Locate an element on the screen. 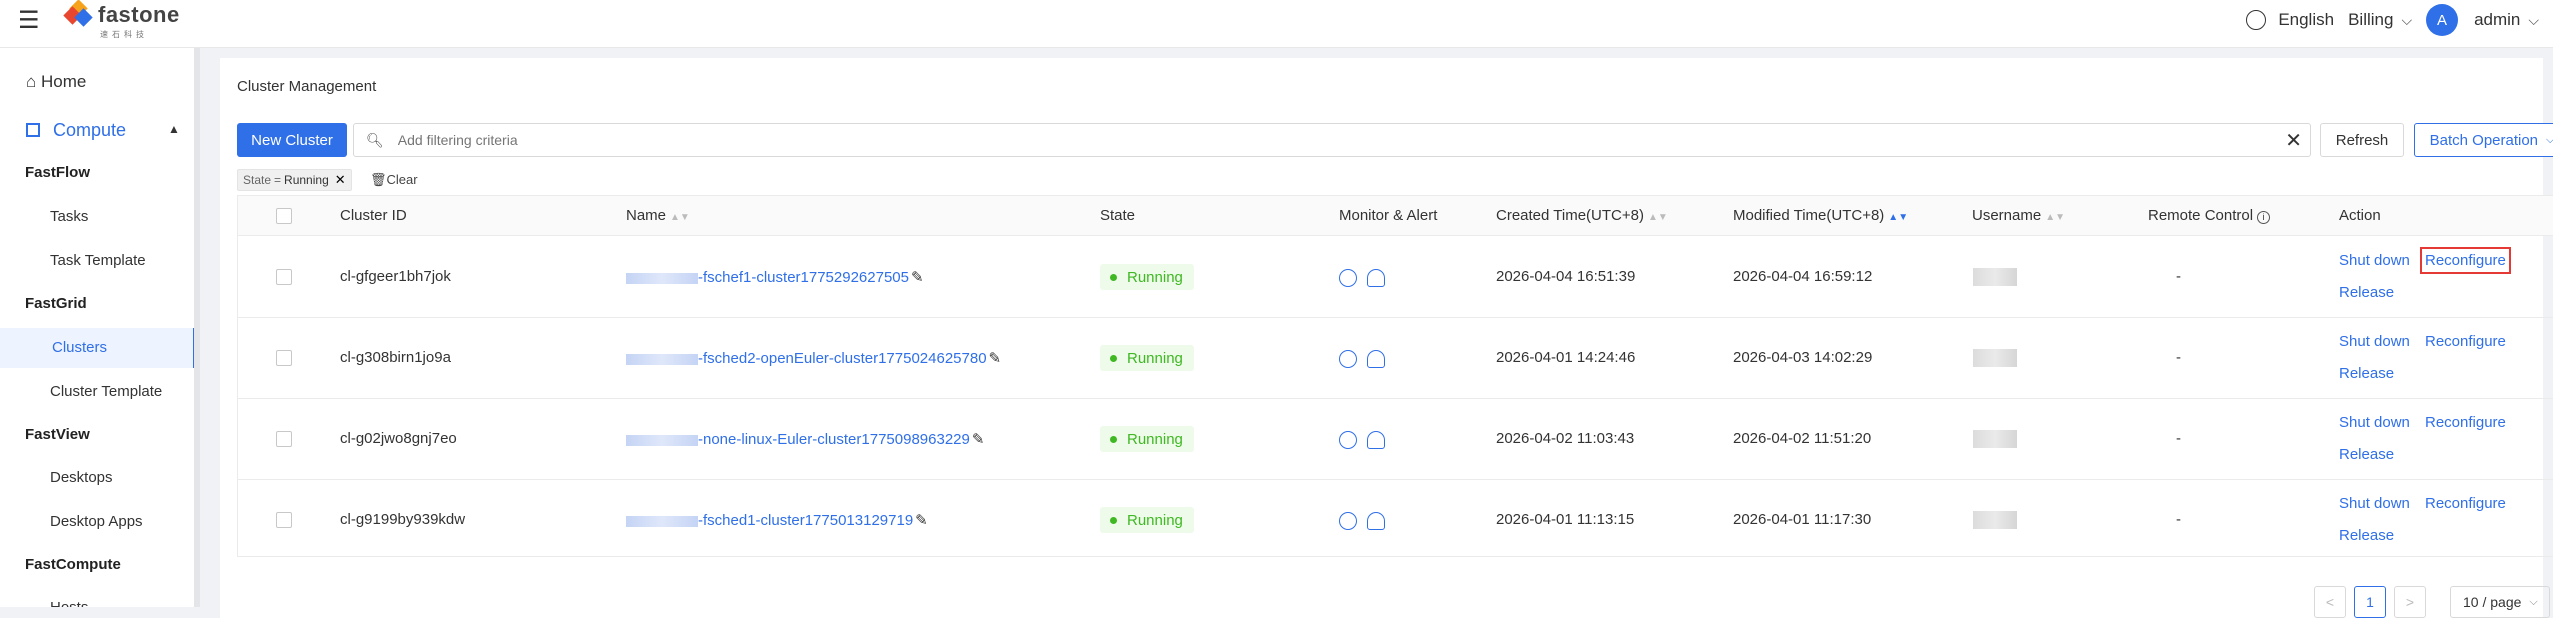 The width and height of the screenshot is (2553, 618). status-badge: Running is located at coordinates (1147, 439).